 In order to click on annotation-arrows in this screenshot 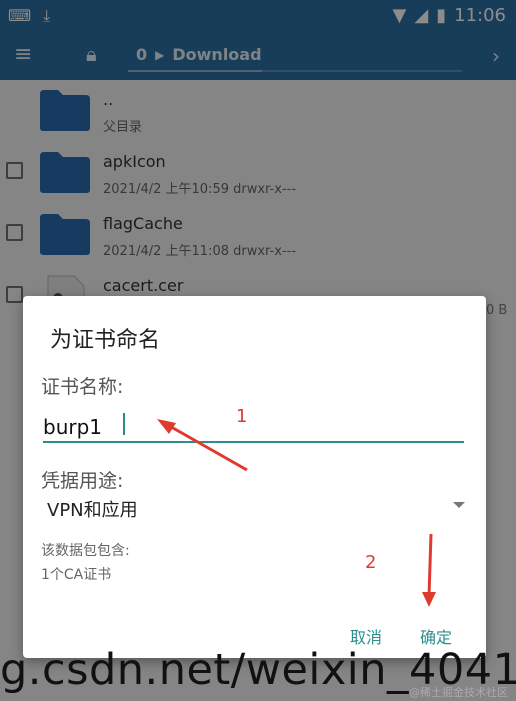, I will do `click(296, 513)`.